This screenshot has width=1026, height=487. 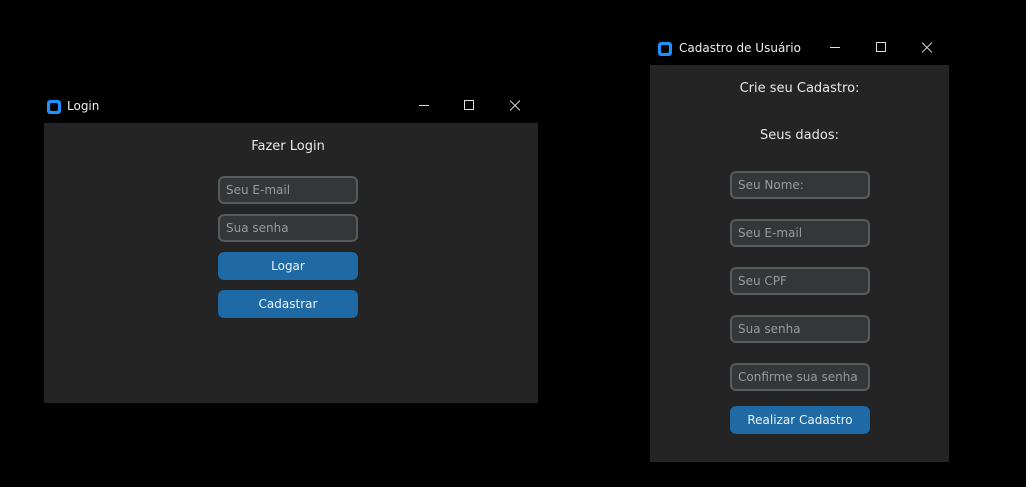 What do you see at coordinates (83, 106) in the screenshot?
I see `window-title: Login` at bounding box center [83, 106].